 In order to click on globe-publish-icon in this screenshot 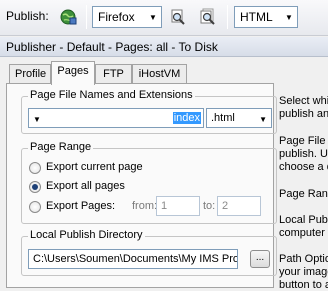, I will do `click(68, 17)`.